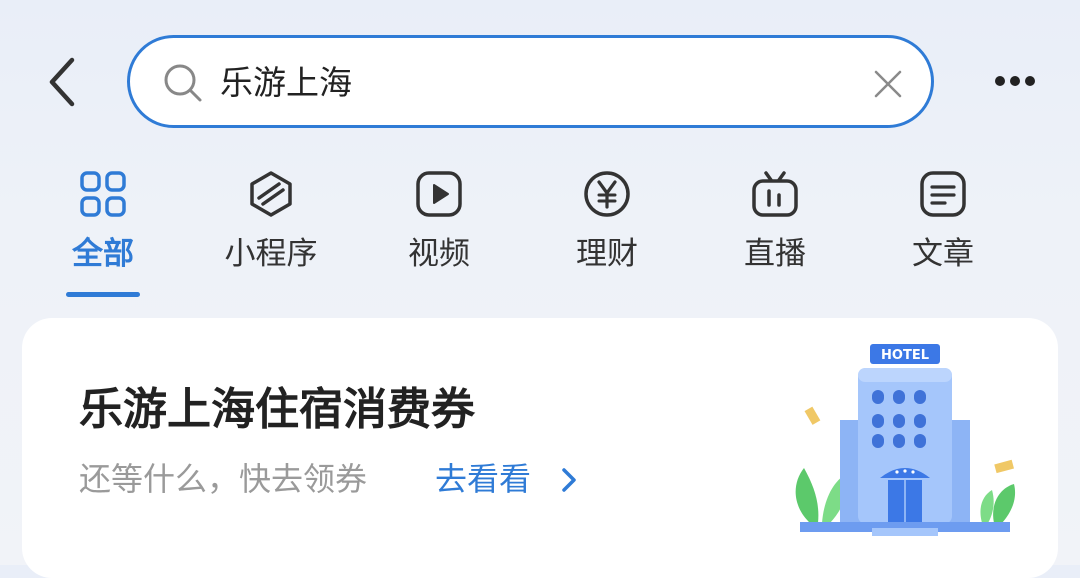  I want to click on tab-video: 视频, so click(439, 230).